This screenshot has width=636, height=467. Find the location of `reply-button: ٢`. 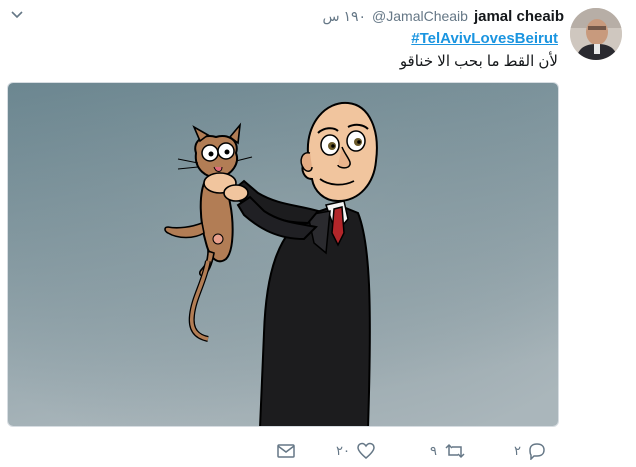

reply-button: ٢ is located at coordinates (530, 451).